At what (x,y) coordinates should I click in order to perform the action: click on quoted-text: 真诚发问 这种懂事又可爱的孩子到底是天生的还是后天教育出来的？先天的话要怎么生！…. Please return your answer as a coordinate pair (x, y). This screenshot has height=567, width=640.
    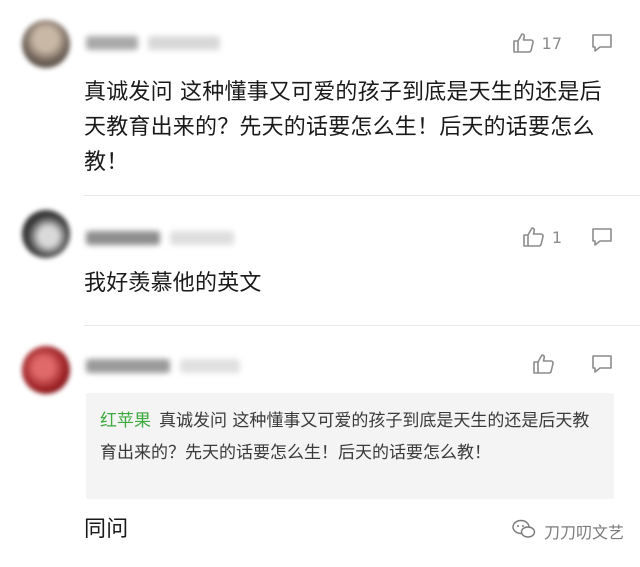
    Looking at the image, I should click on (345, 437).